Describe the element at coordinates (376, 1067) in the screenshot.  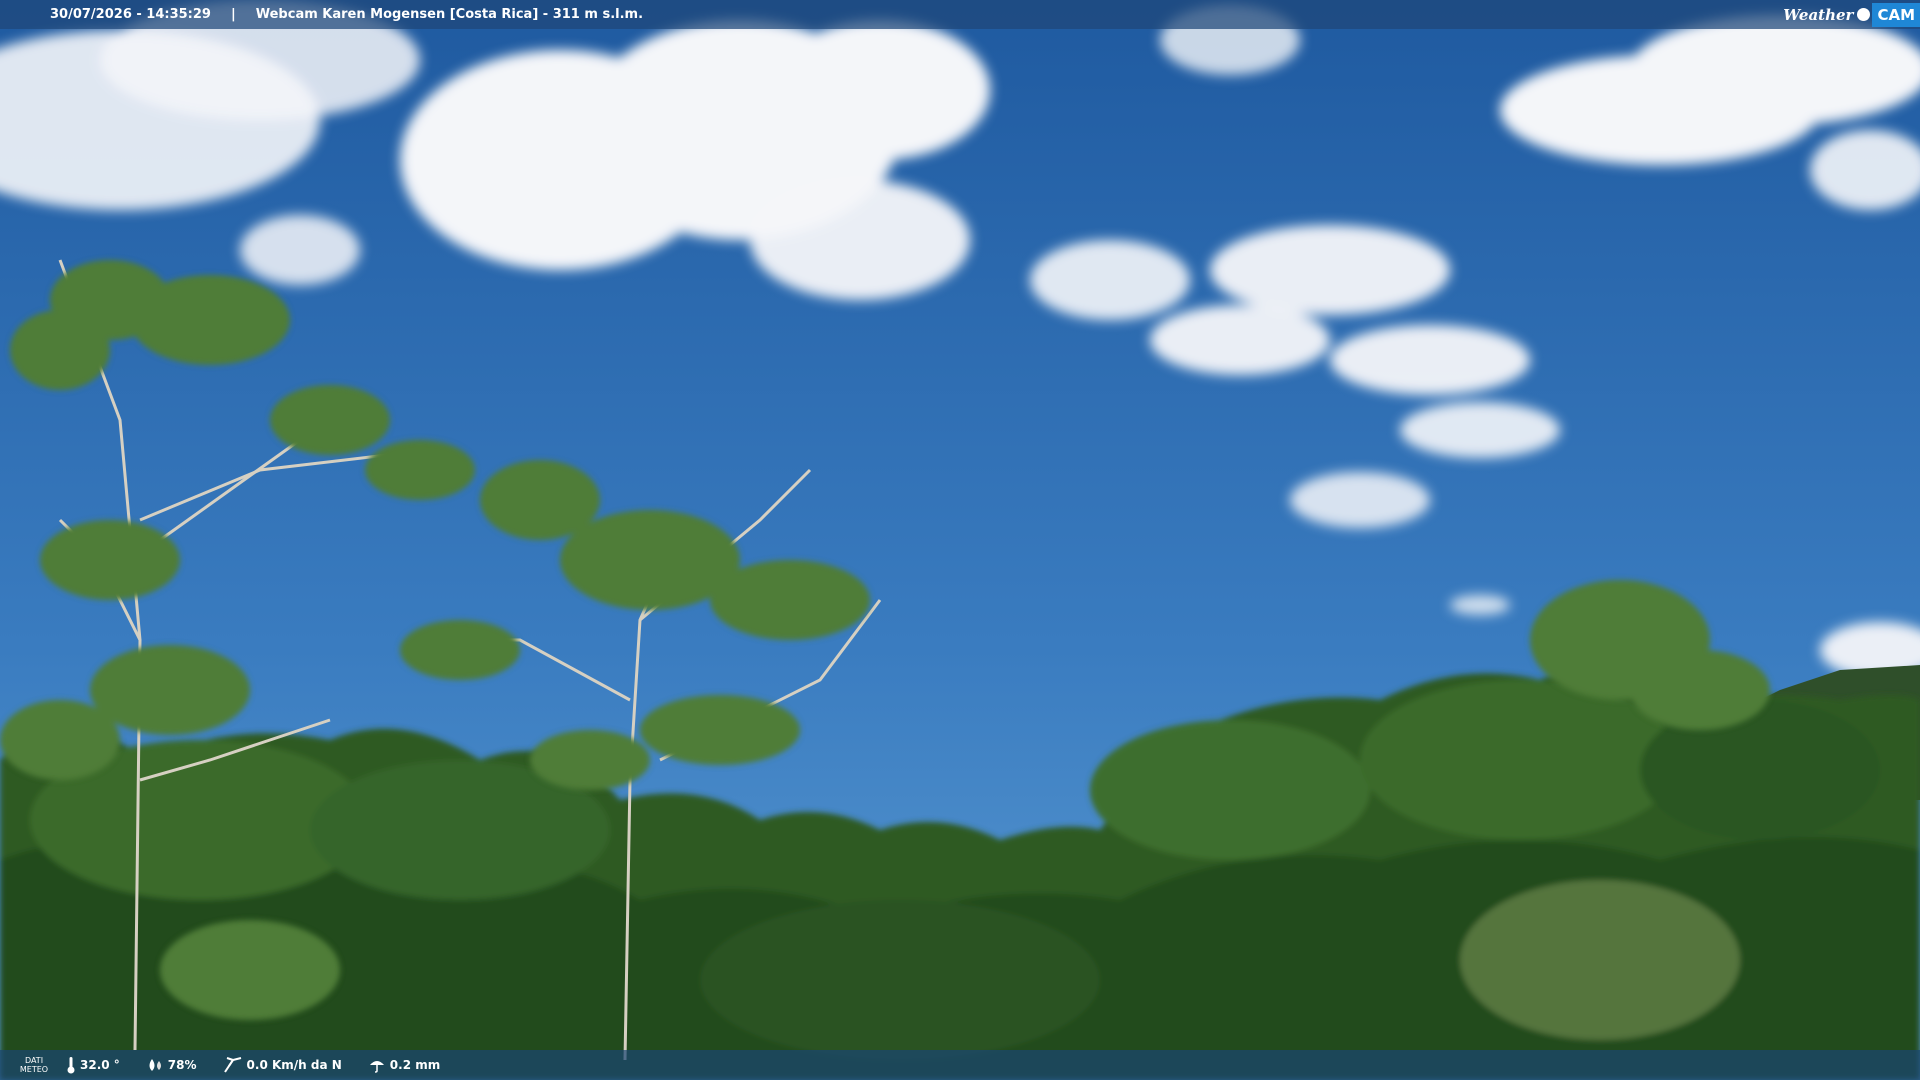
I see `rain-icon` at that location.